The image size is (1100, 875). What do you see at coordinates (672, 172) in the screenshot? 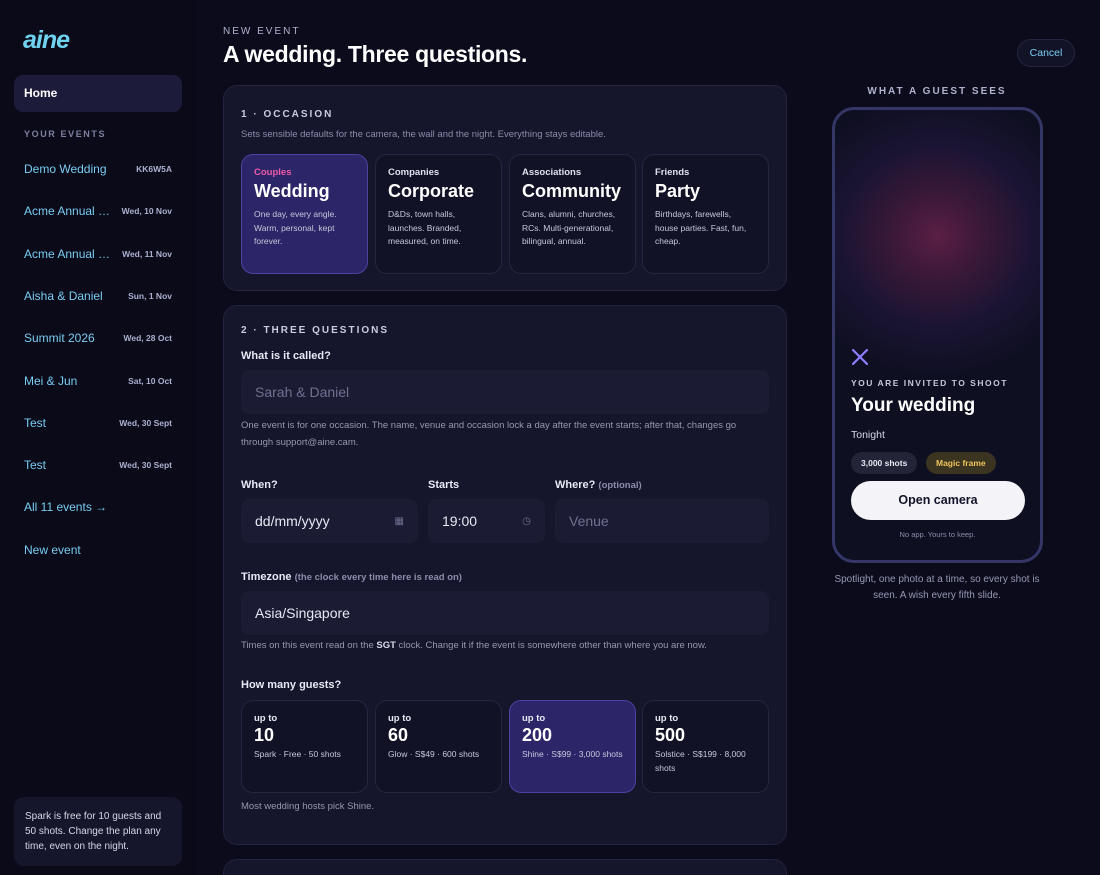
I see `option-kicker: Friends` at bounding box center [672, 172].